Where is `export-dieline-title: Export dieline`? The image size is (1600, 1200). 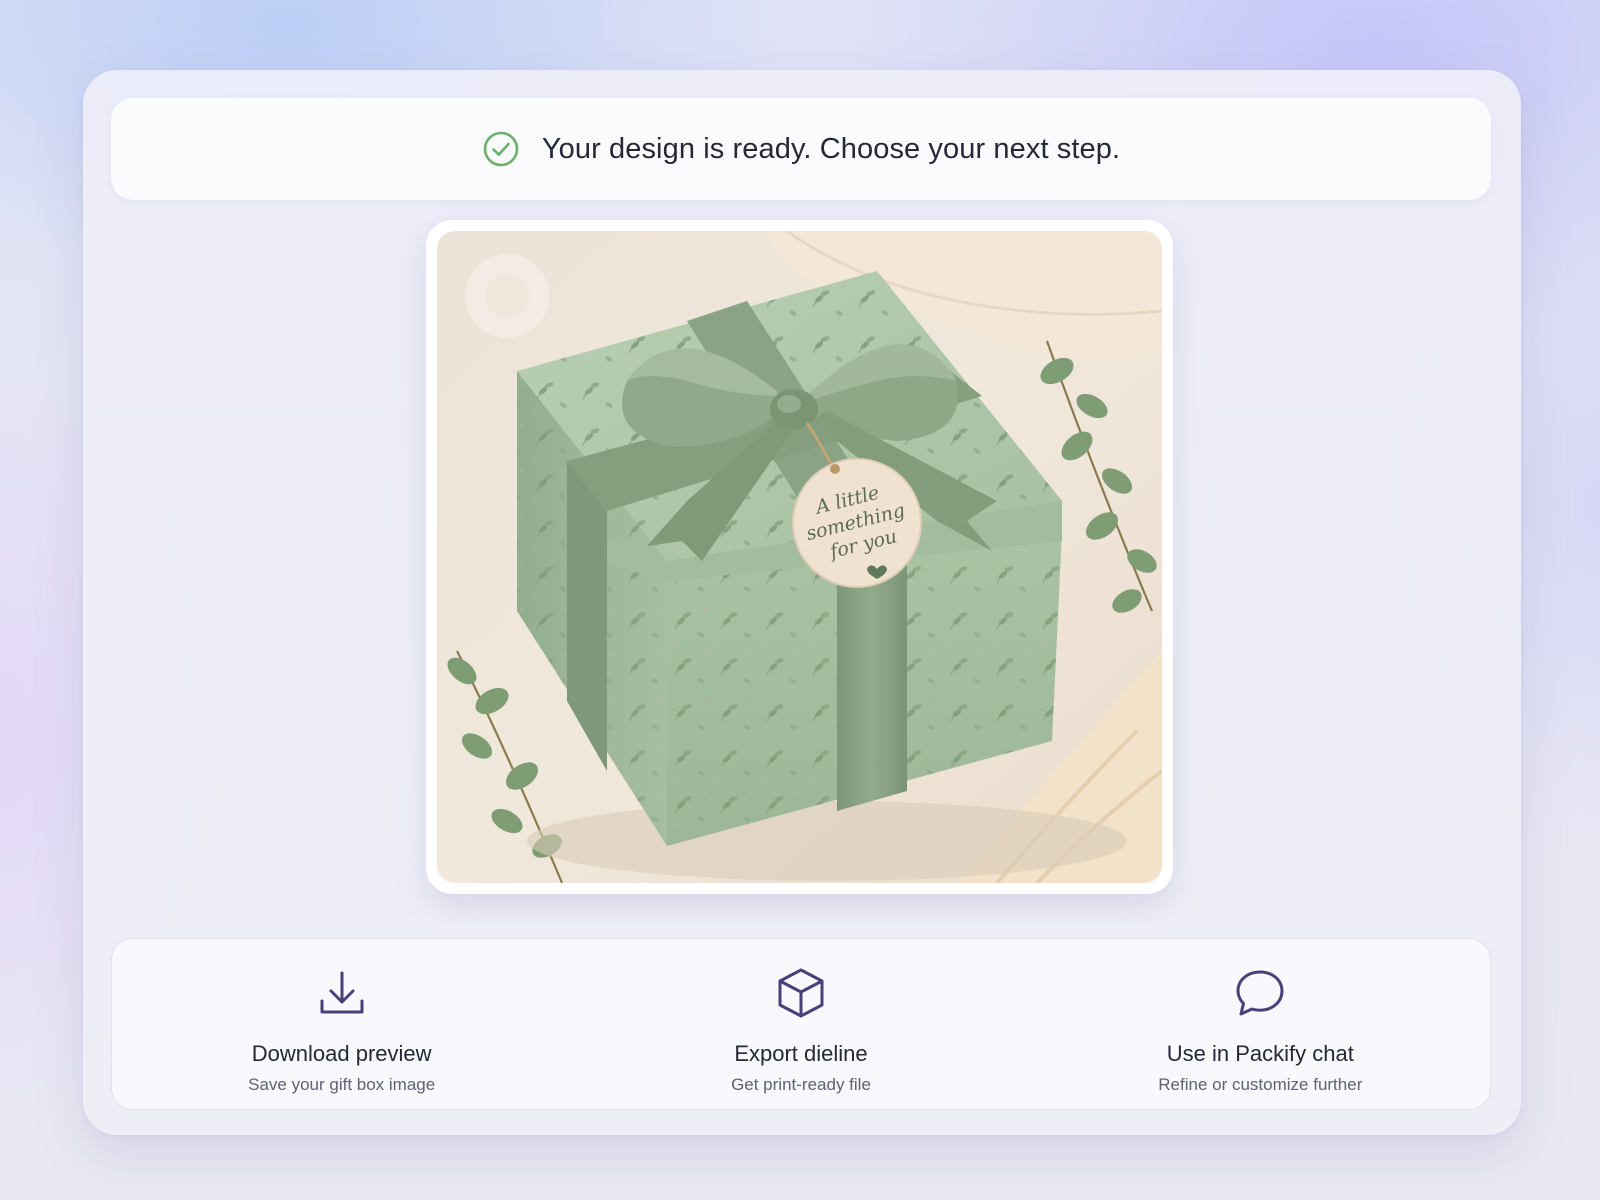
export-dieline-title: Export dieline is located at coordinates (801, 1053).